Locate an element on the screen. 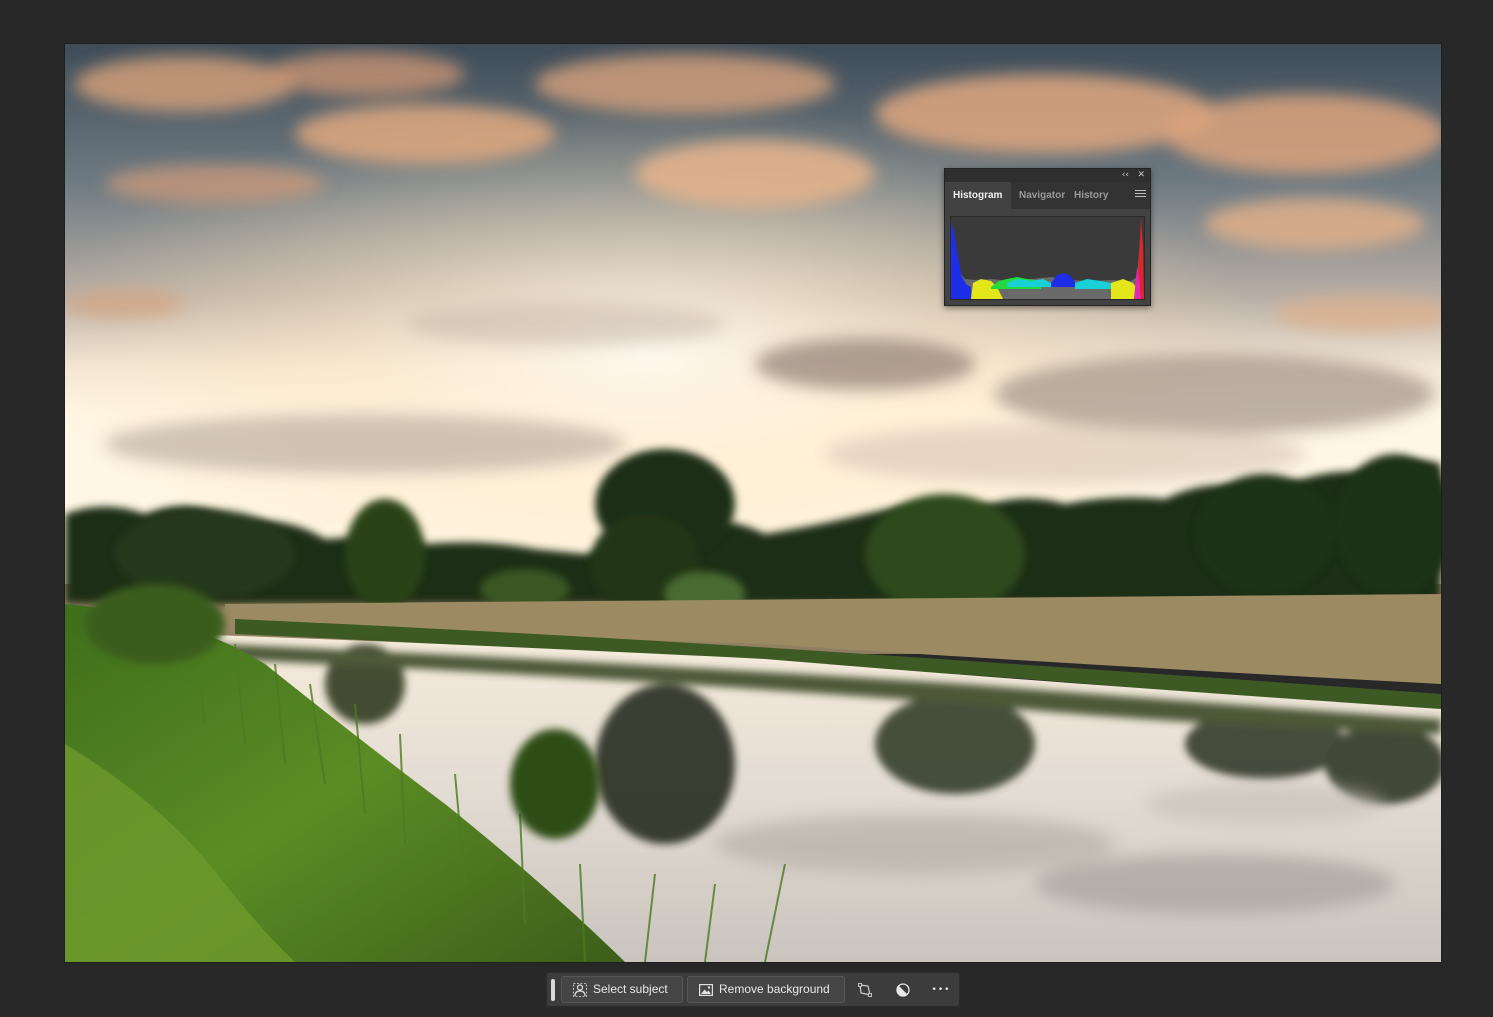 The width and height of the screenshot is (1493, 1017). more-options-icon: ••• is located at coordinates (941, 990).